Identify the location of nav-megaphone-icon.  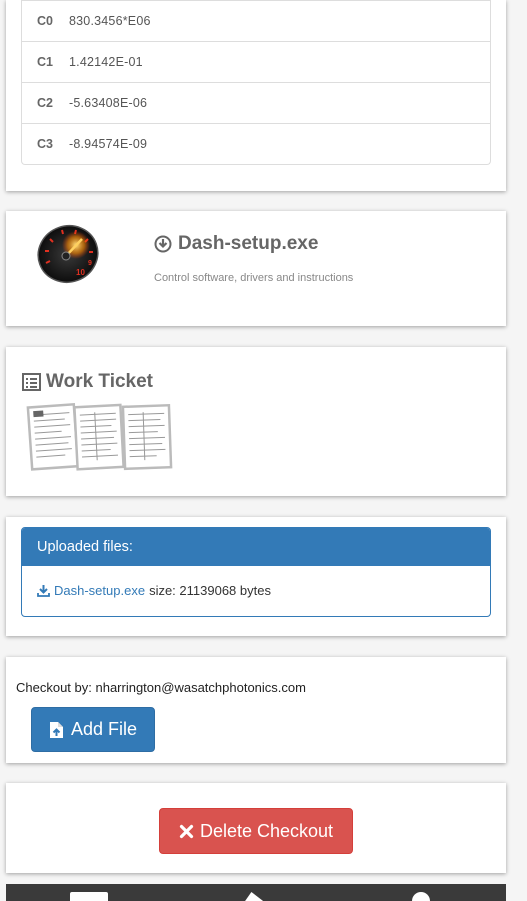
(255, 896).